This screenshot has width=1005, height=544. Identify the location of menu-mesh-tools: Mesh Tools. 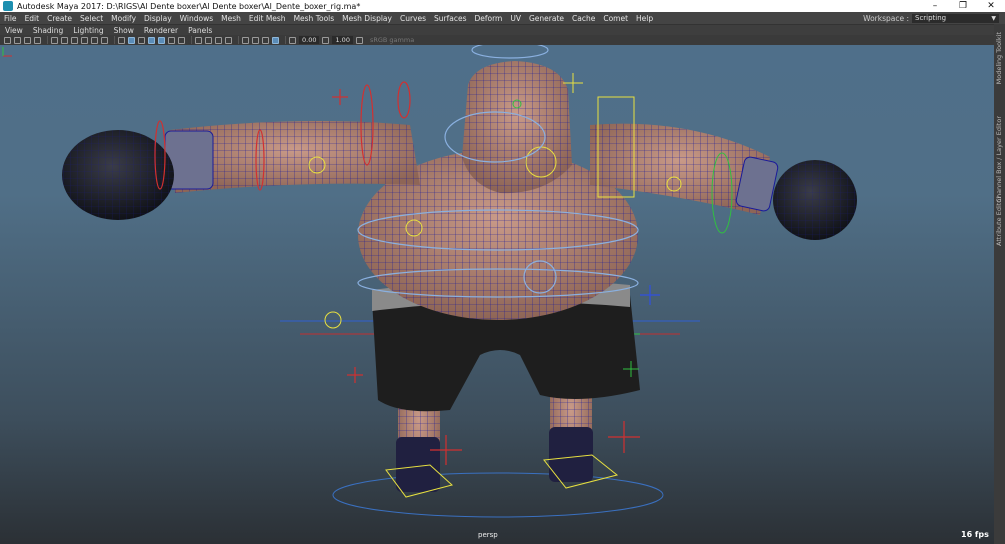
(314, 18).